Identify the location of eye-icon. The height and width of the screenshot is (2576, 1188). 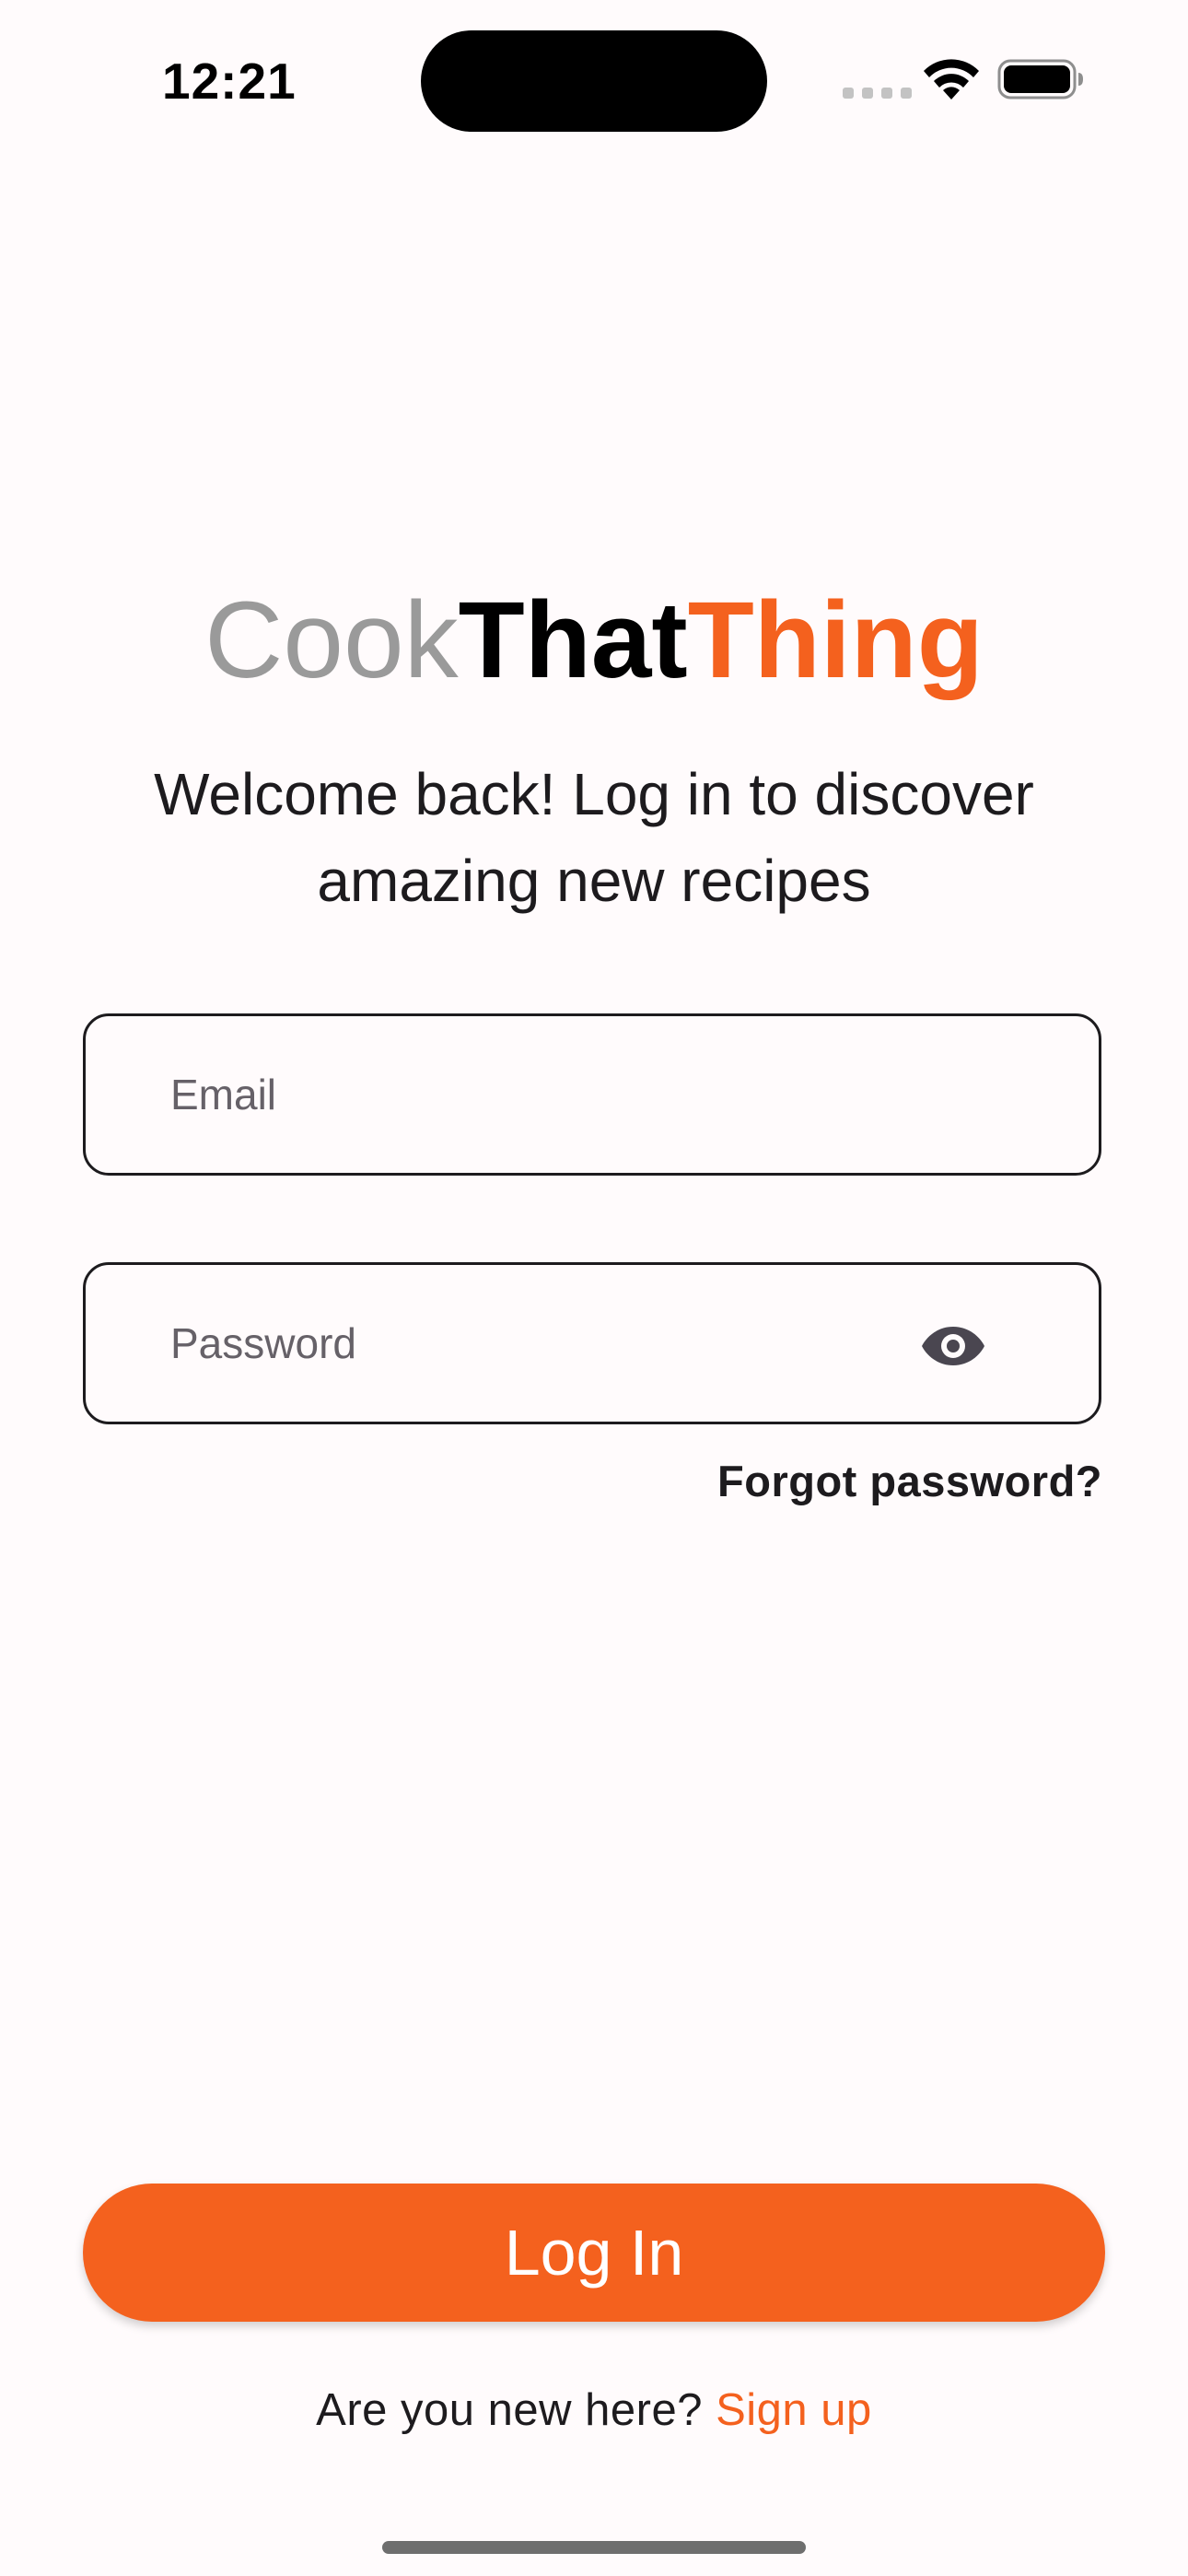
(953, 1346).